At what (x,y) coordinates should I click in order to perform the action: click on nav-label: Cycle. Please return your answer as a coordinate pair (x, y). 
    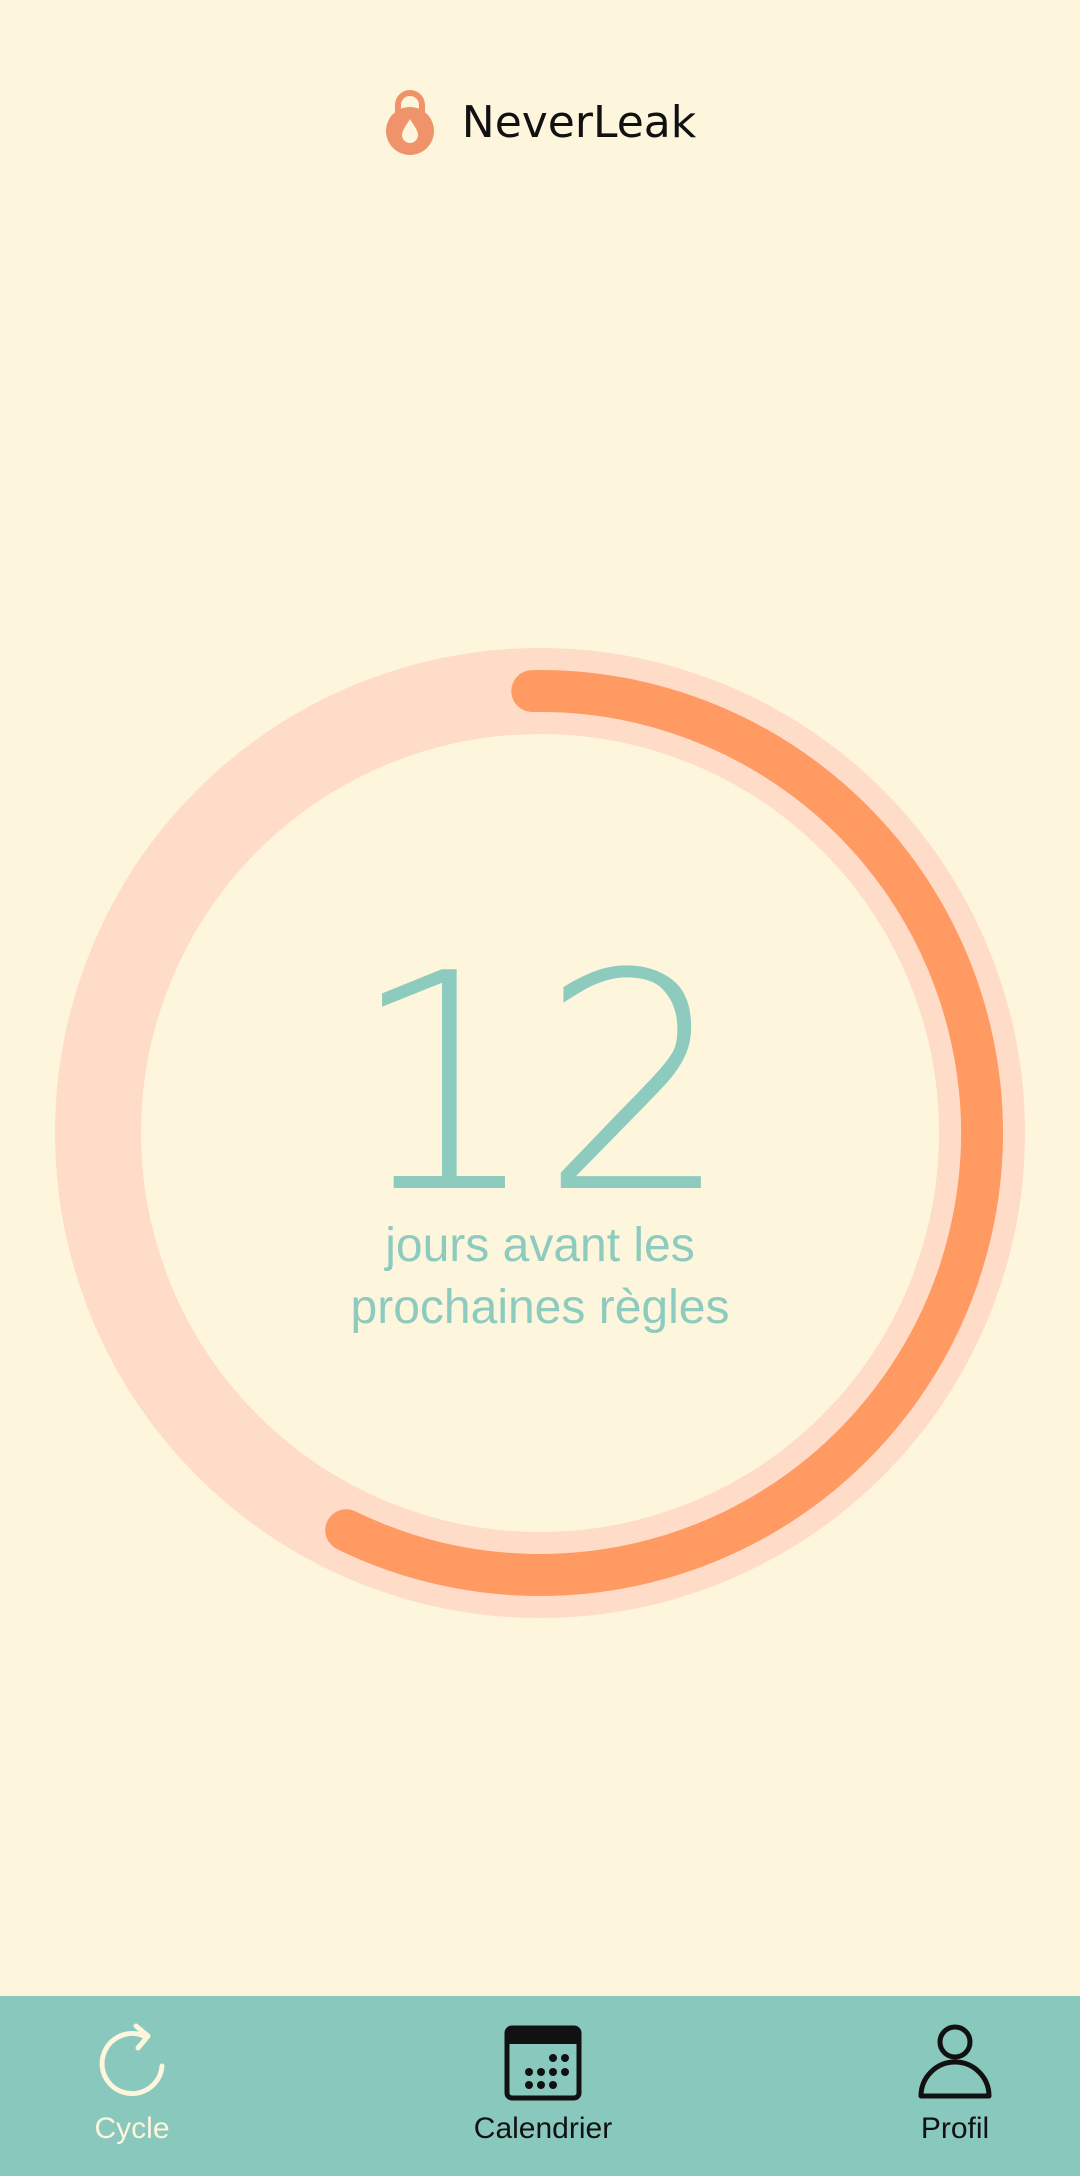
    Looking at the image, I should click on (132, 2128).